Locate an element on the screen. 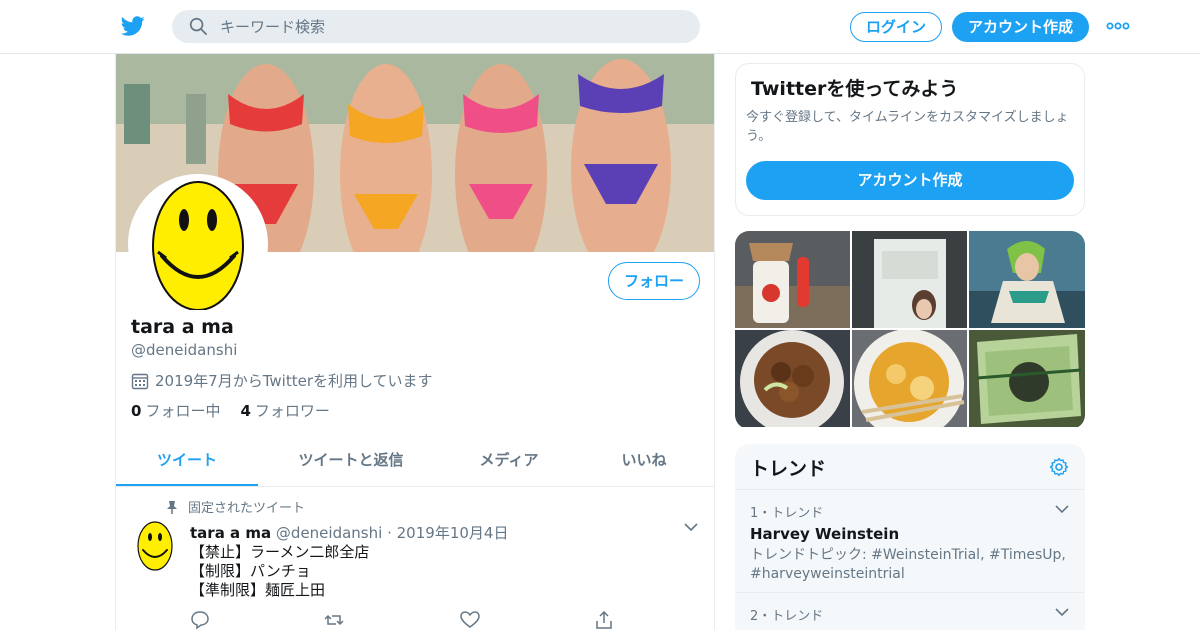 The height and width of the screenshot is (630, 1200). trends-title: トレンド is located at coordinates (788, 469).